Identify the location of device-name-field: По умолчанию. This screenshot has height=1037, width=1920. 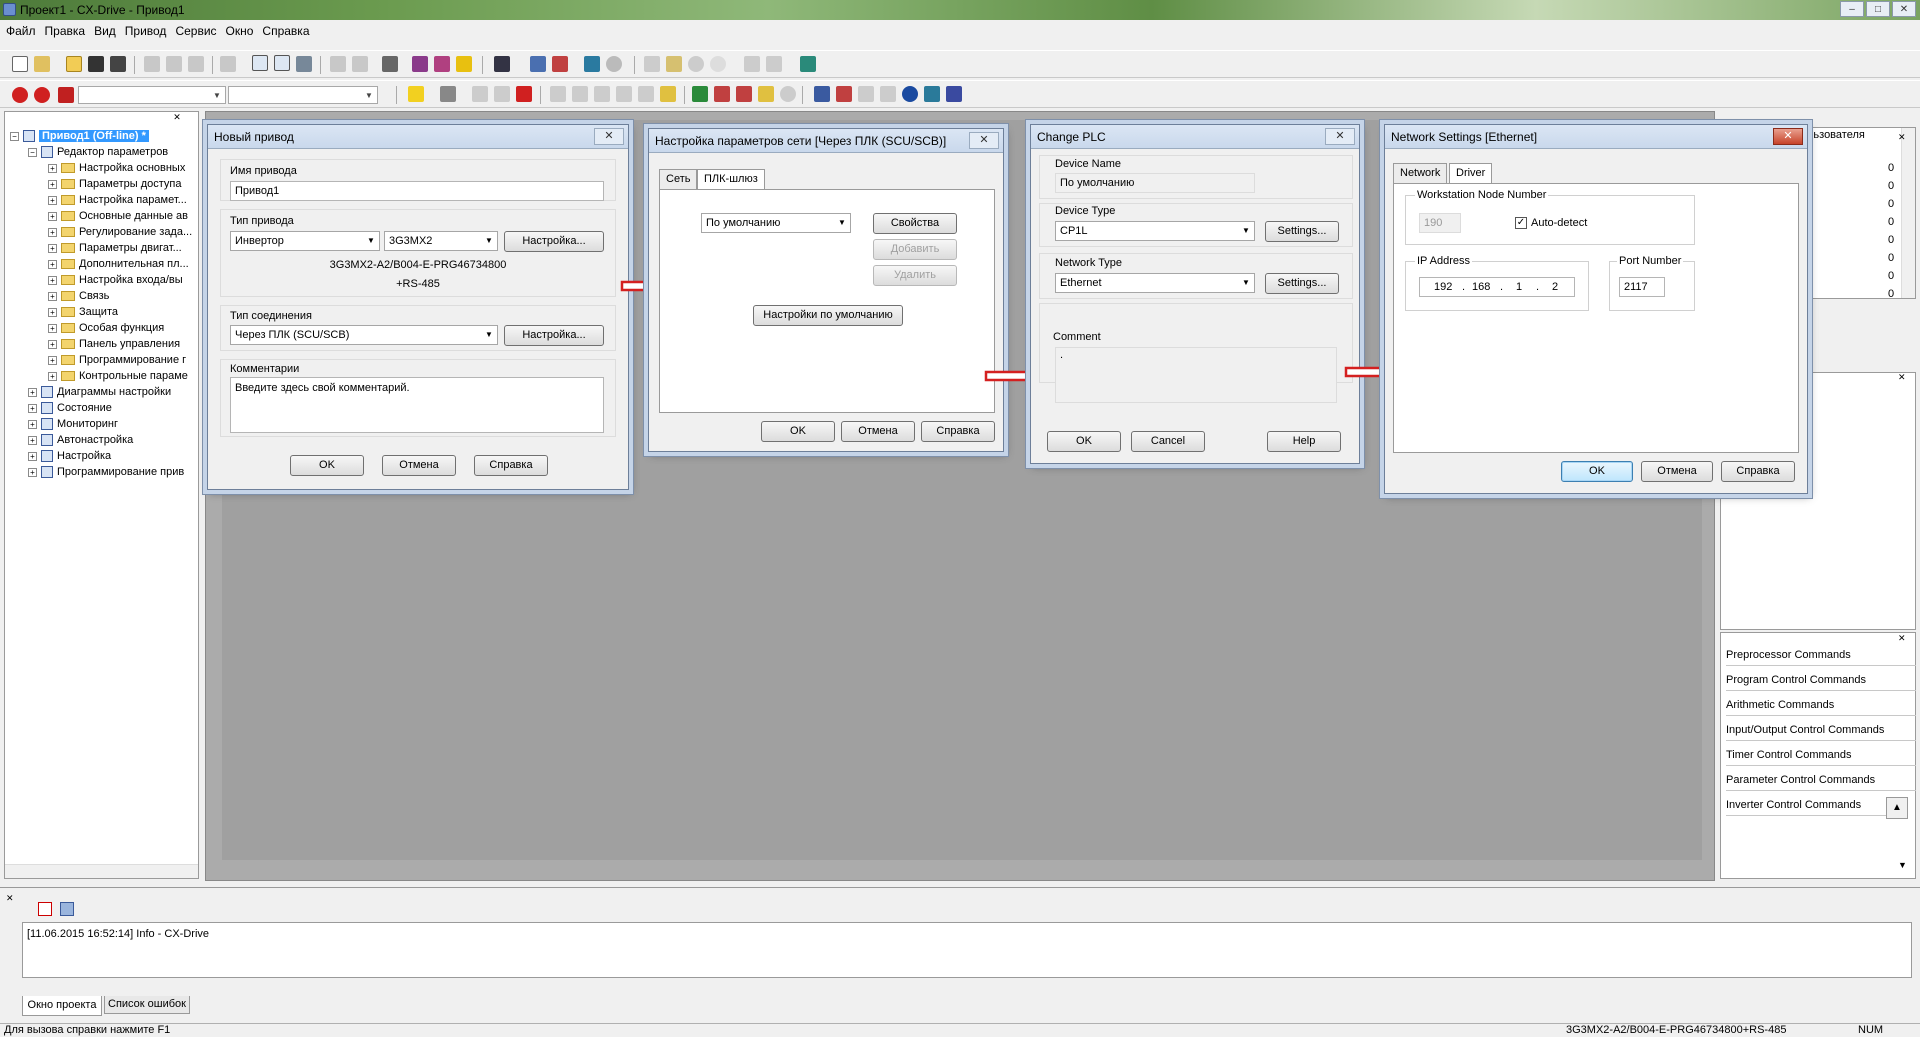
(1155, 183).